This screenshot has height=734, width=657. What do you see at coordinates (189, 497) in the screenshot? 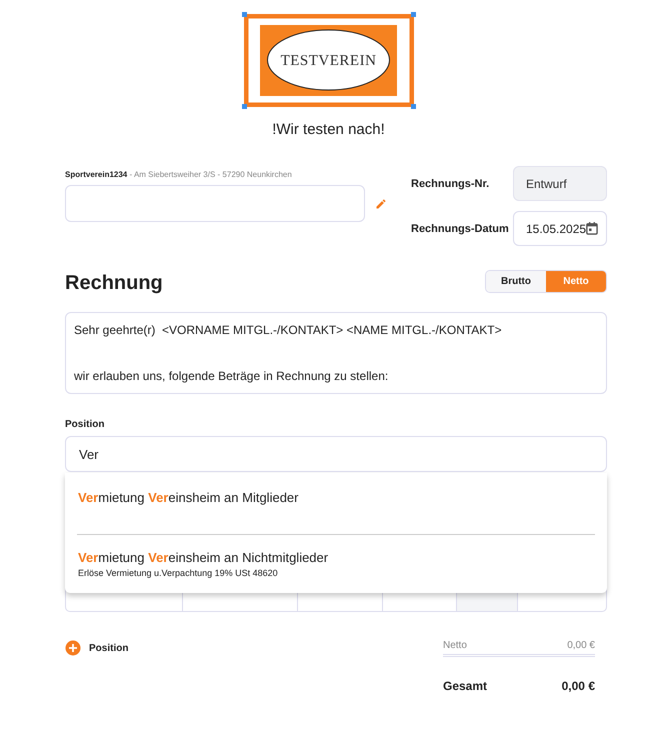
I see `suggestion-title: Vermietung Vereinsheim an Mitglieder` at bounding box center [189, 497].